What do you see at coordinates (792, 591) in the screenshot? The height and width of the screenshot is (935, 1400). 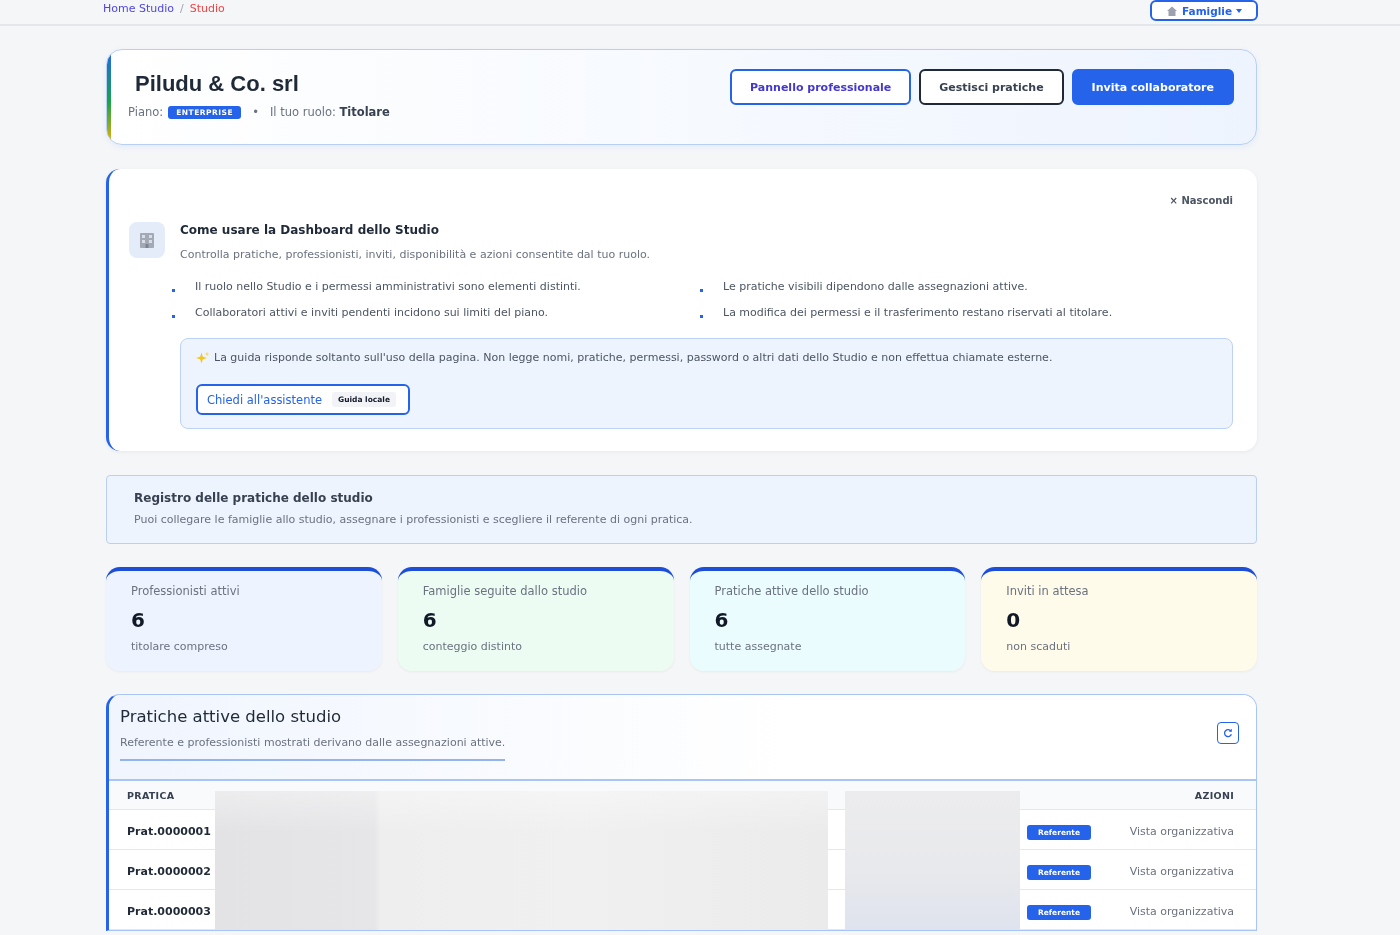 I see `stat-label: Pratiche attive dello studio` at bounding box center [792, 591].